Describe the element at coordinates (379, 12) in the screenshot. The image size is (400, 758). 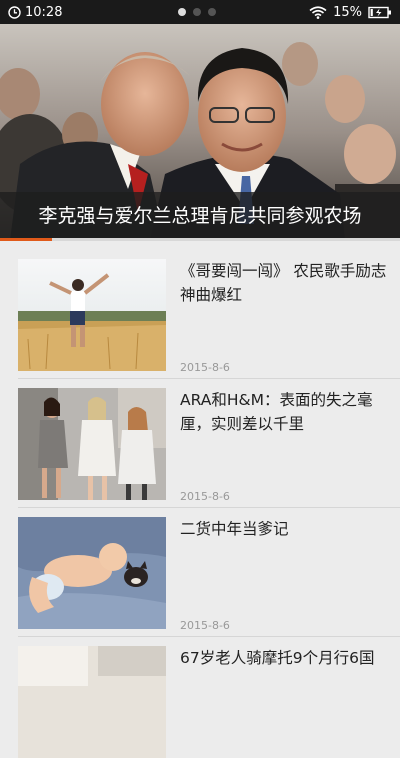
I see `battery-charging-icon` at that location.